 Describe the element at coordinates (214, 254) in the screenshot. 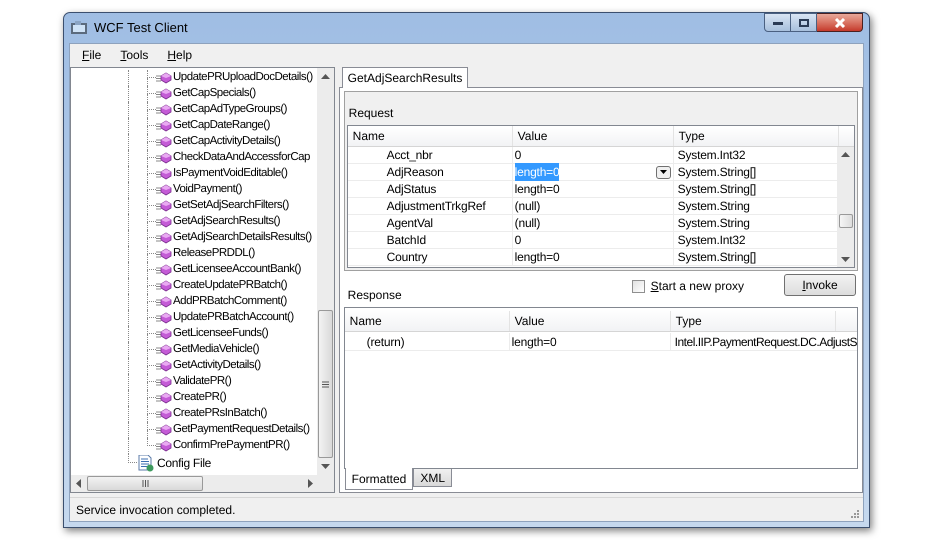

I see `tree-item: ReleasePRDDL()` at that location.